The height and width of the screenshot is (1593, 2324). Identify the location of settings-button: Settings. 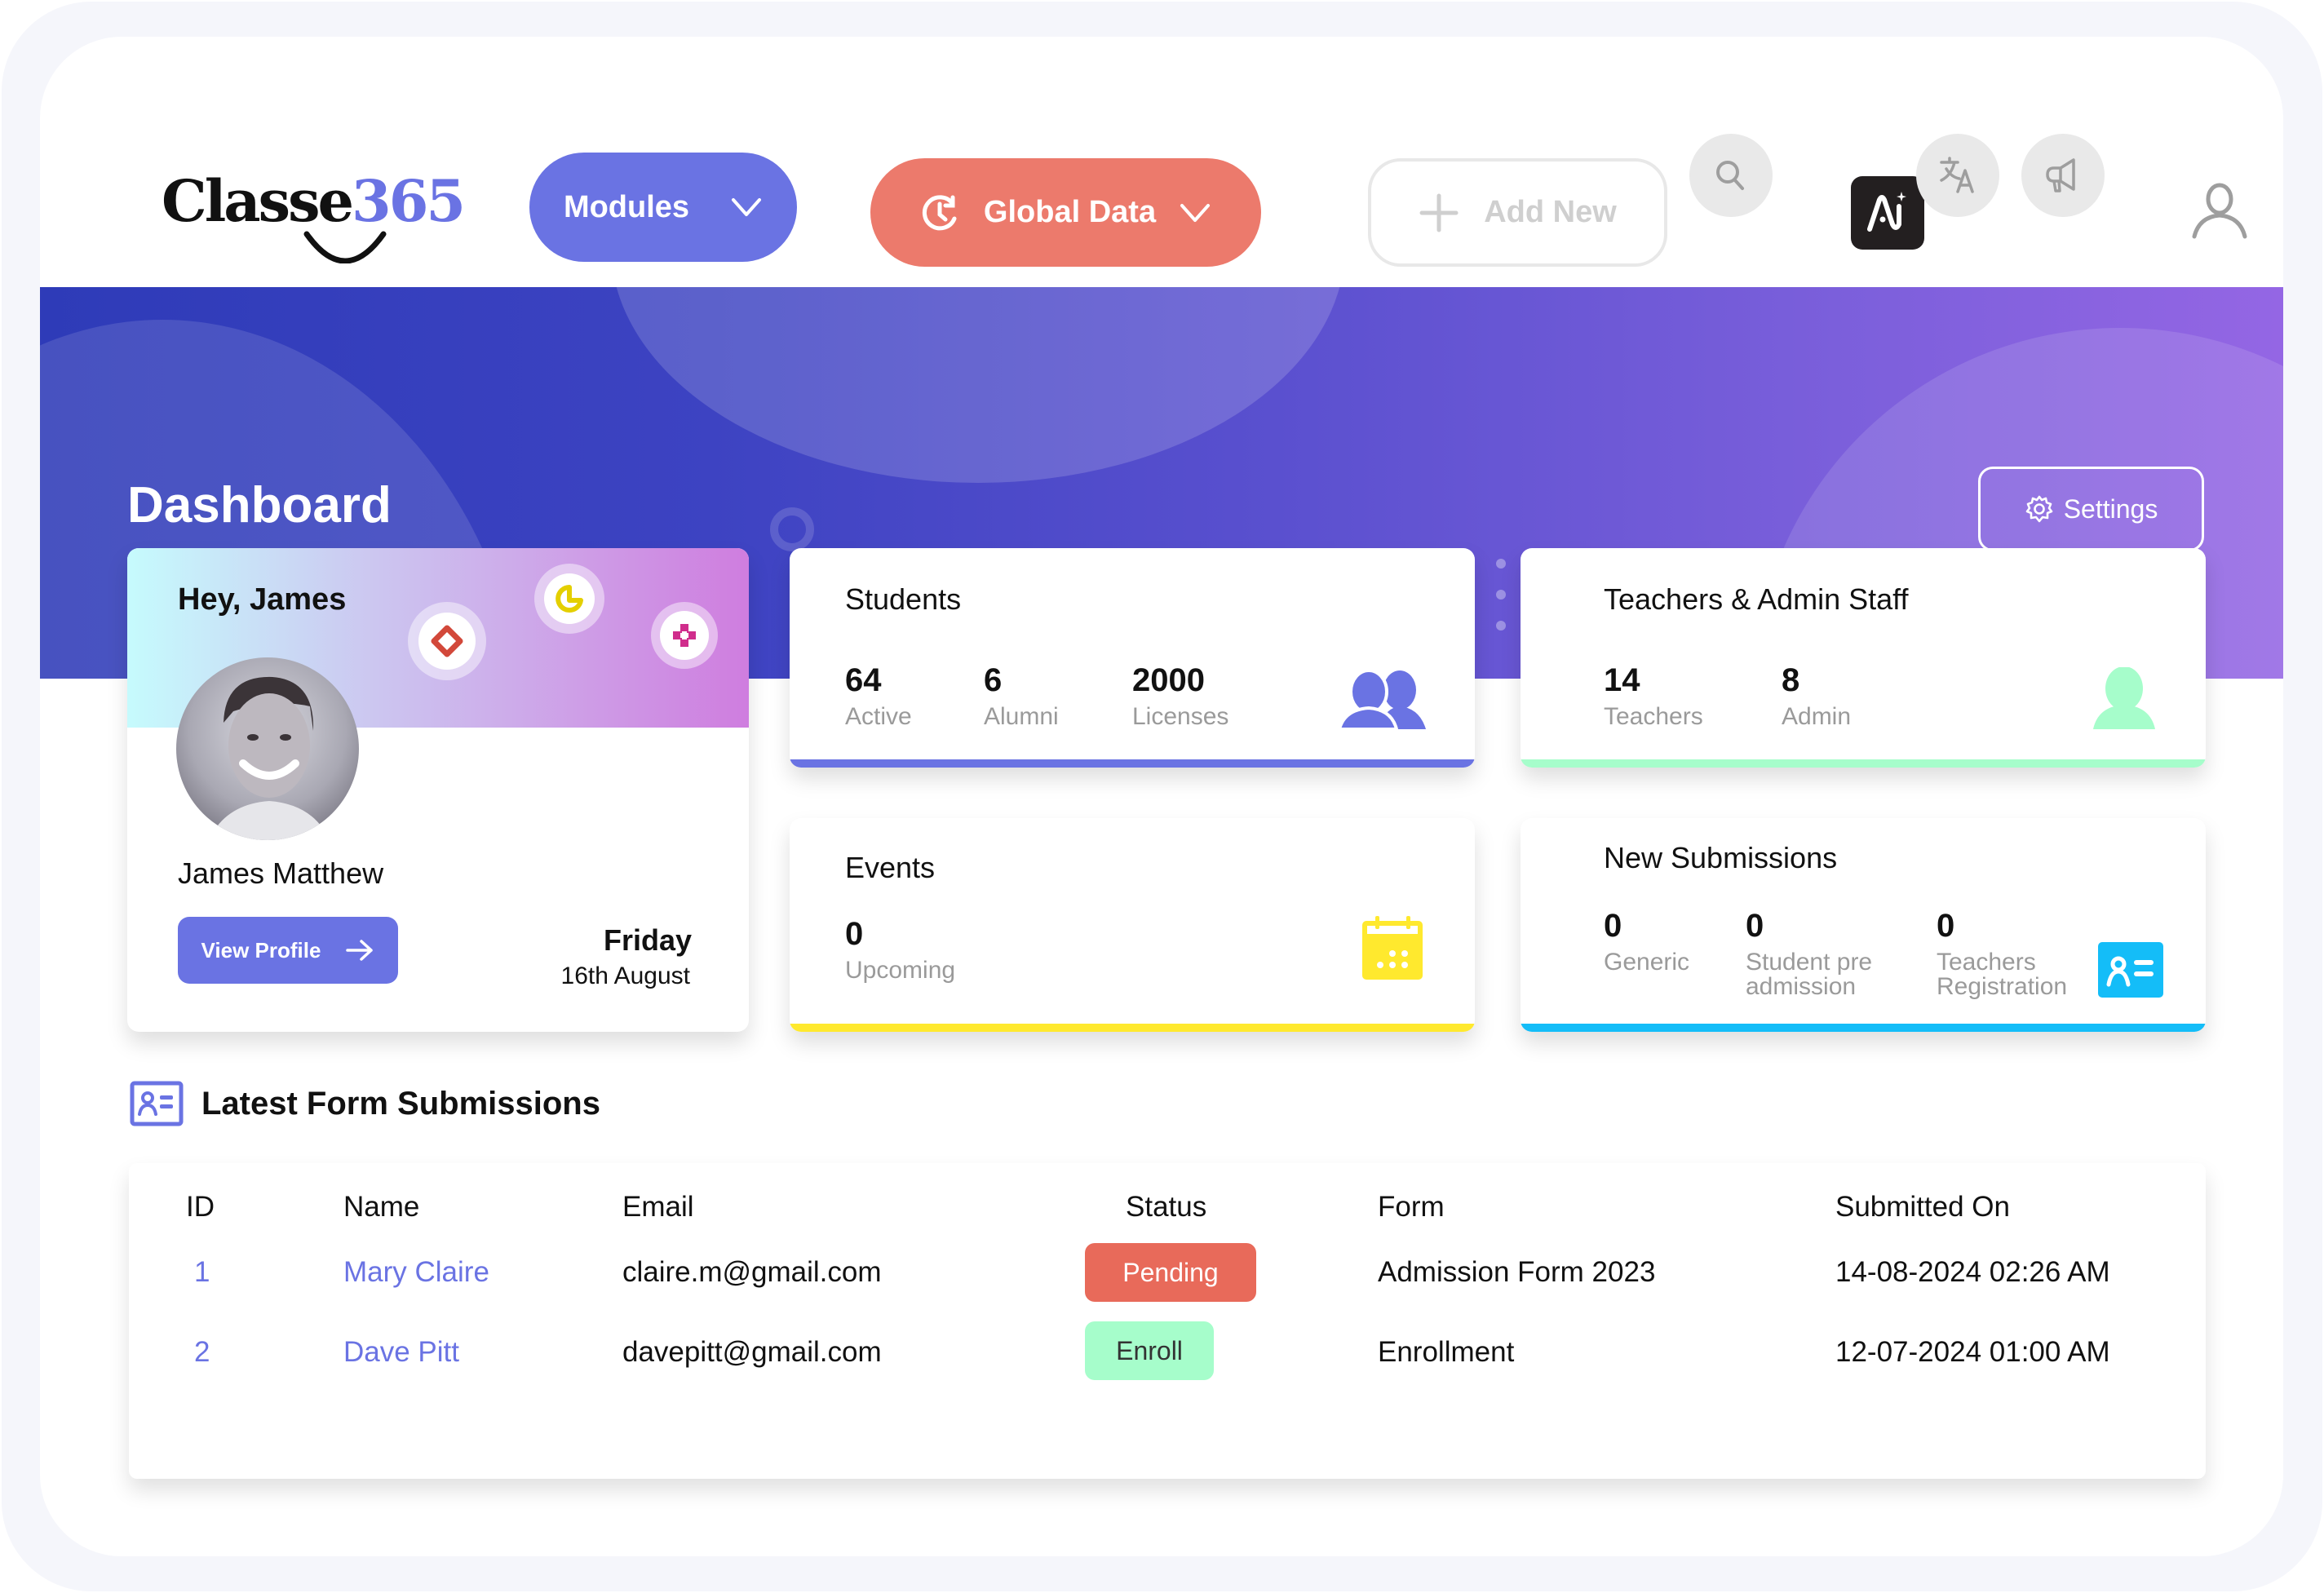
(2091, 509).